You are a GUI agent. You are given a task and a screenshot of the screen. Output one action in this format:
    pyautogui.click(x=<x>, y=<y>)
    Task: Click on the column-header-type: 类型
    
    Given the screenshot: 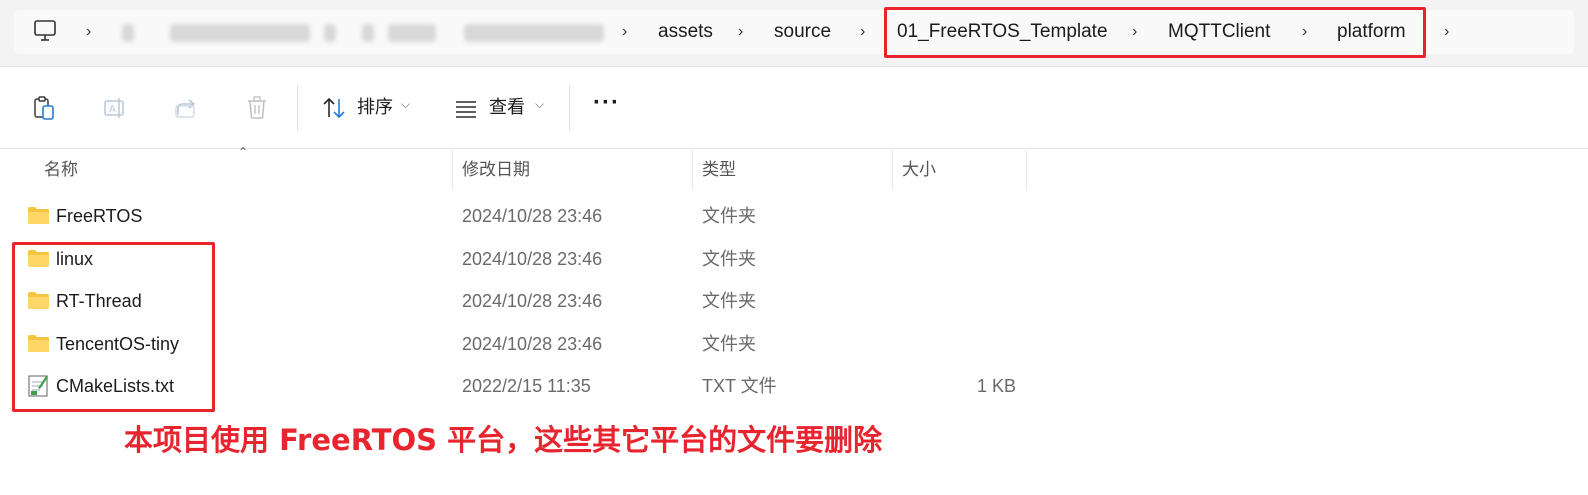 What is the action you would take?
    pyautogui.click(x=719, y=170)
    